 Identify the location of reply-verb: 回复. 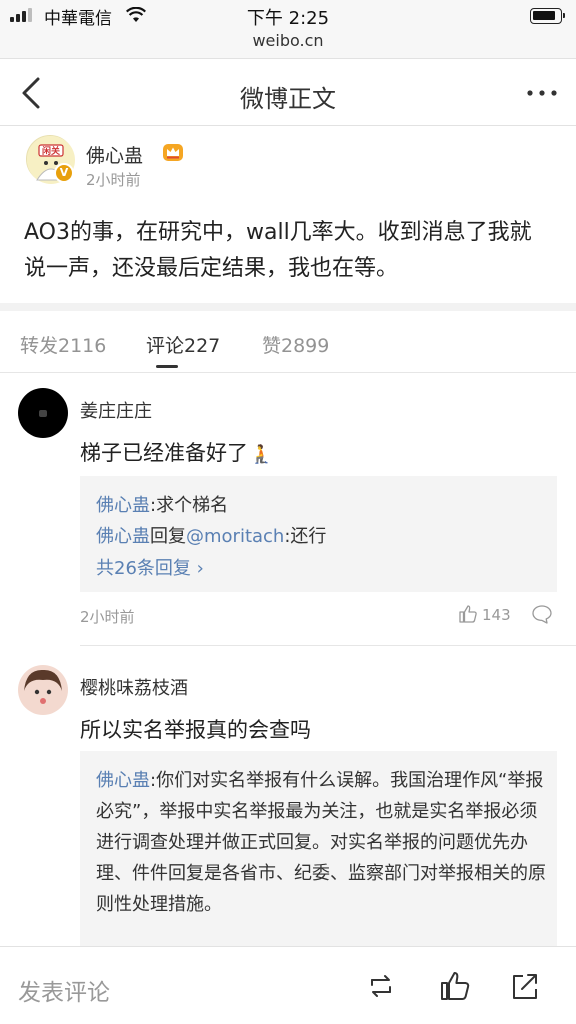
(168, 536).